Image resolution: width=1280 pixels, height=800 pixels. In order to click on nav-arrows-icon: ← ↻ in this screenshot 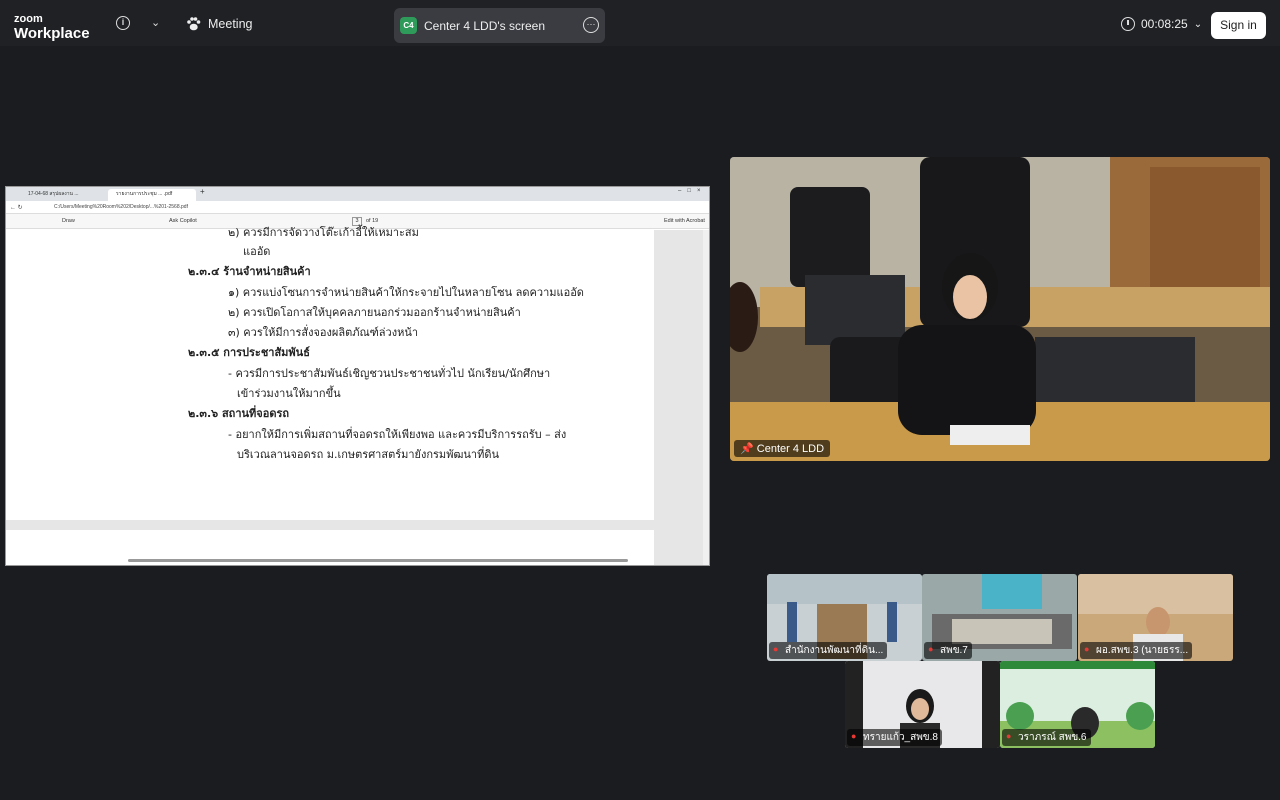, I will do `click(16, 207)`.